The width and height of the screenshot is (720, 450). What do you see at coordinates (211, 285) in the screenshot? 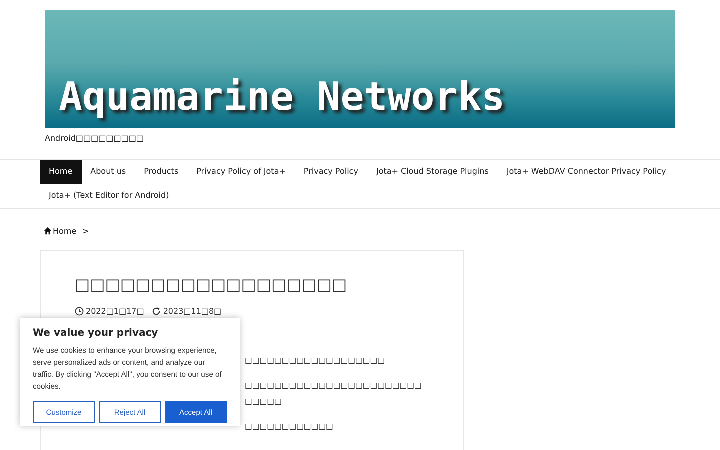
I see `article-title: □□□□□□□□□□□□□□□□□□` at bounding box center [211, 285].